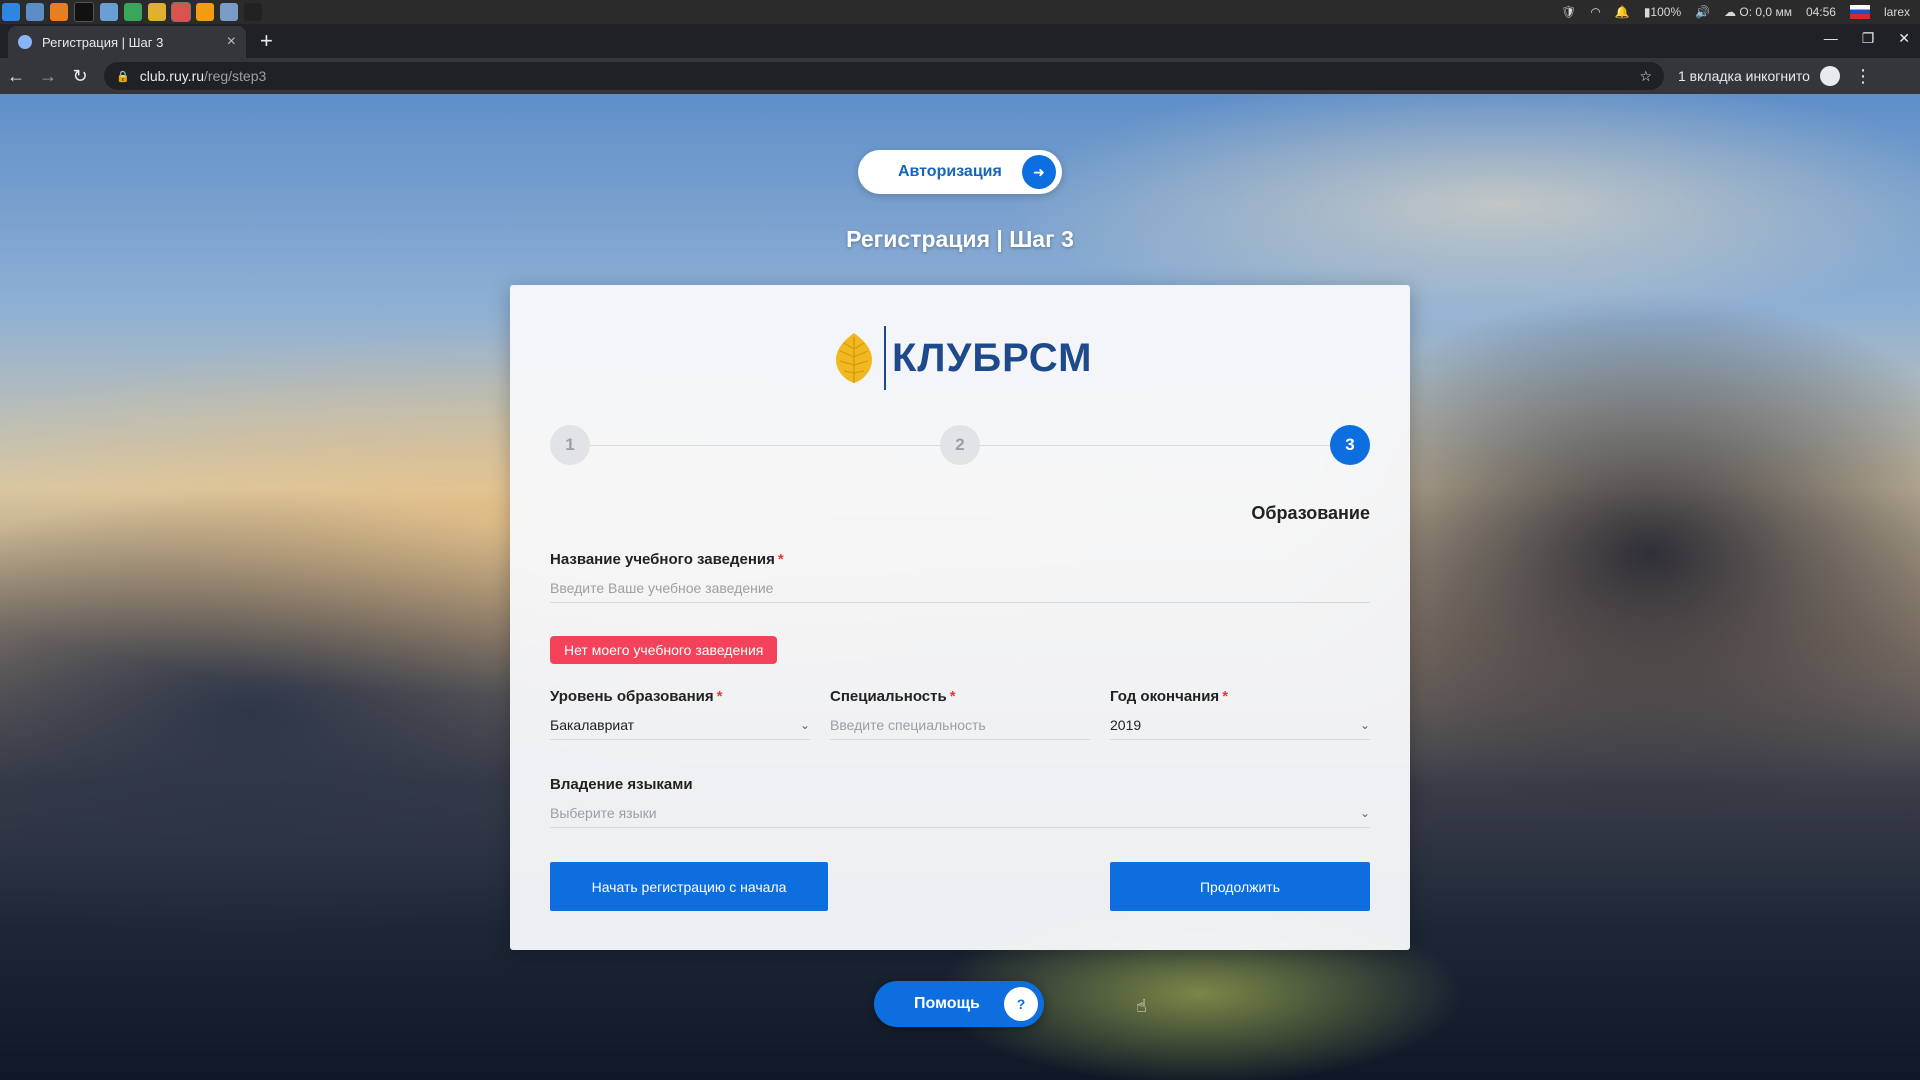 This screenshot has height=1080, width=1920. What do you see at coordinates (885, 358) in the screenshot?
I see `logo-divider` at bounding box center [885, 358].